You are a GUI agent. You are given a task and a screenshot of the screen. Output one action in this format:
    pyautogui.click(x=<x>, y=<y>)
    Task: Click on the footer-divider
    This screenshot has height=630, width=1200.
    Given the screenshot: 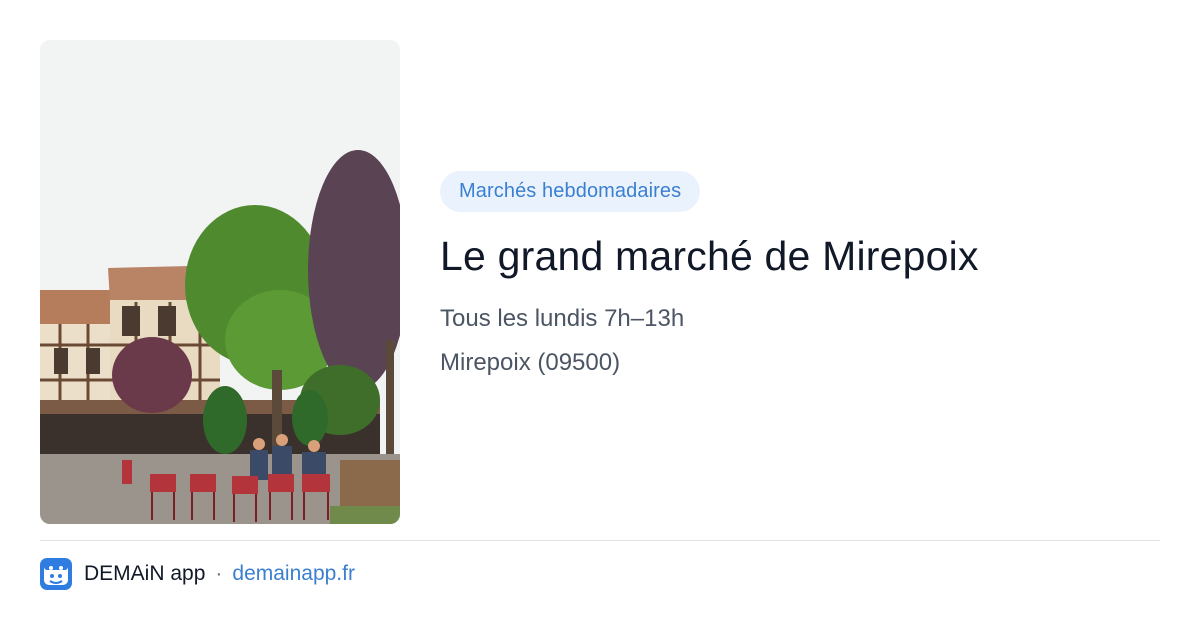 What is the action you would take?
    pyautogui.click(x=600, y=540)
    